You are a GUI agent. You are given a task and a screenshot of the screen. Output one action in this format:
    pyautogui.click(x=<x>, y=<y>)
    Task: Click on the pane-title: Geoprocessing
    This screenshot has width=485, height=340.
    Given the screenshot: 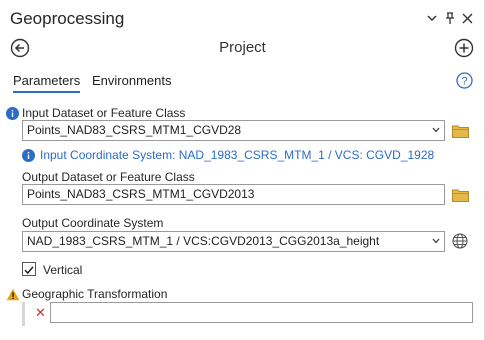 What is the action you would take?
    pyautogui.click(x=67, y=18)
    